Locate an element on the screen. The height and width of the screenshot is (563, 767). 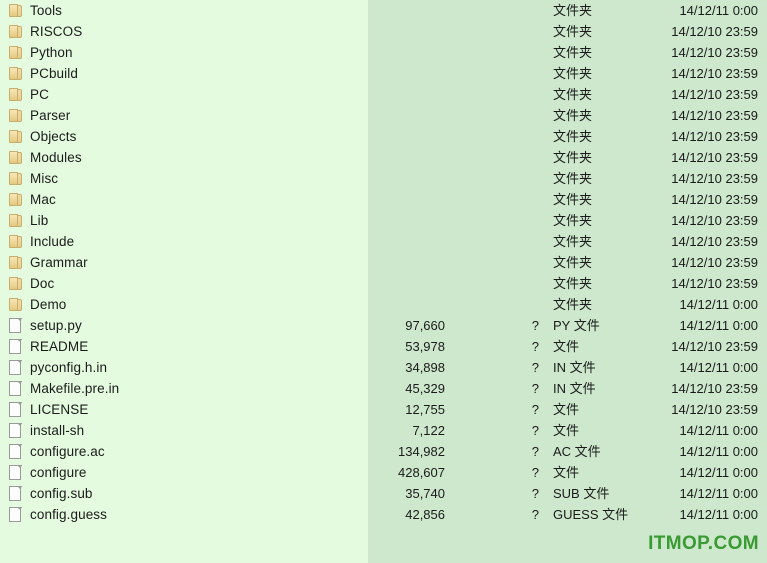
cell-name: PC is located at coordinates (28, 94).